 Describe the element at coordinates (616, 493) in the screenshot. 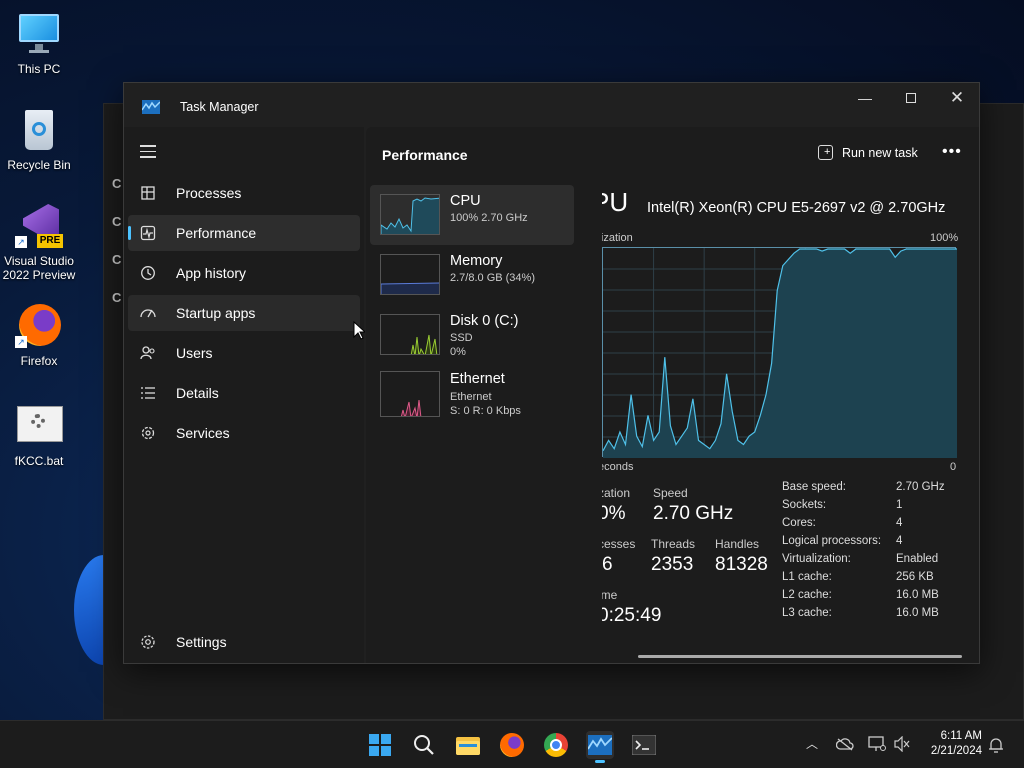

I see `stat-label-utilization: zation` at that location.